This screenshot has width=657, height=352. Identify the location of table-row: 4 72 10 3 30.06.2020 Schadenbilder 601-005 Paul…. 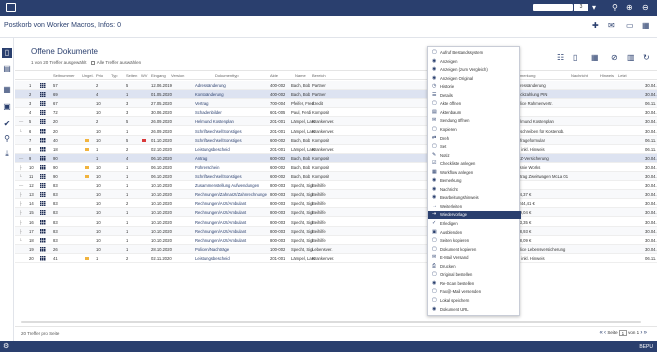
(336, 113).